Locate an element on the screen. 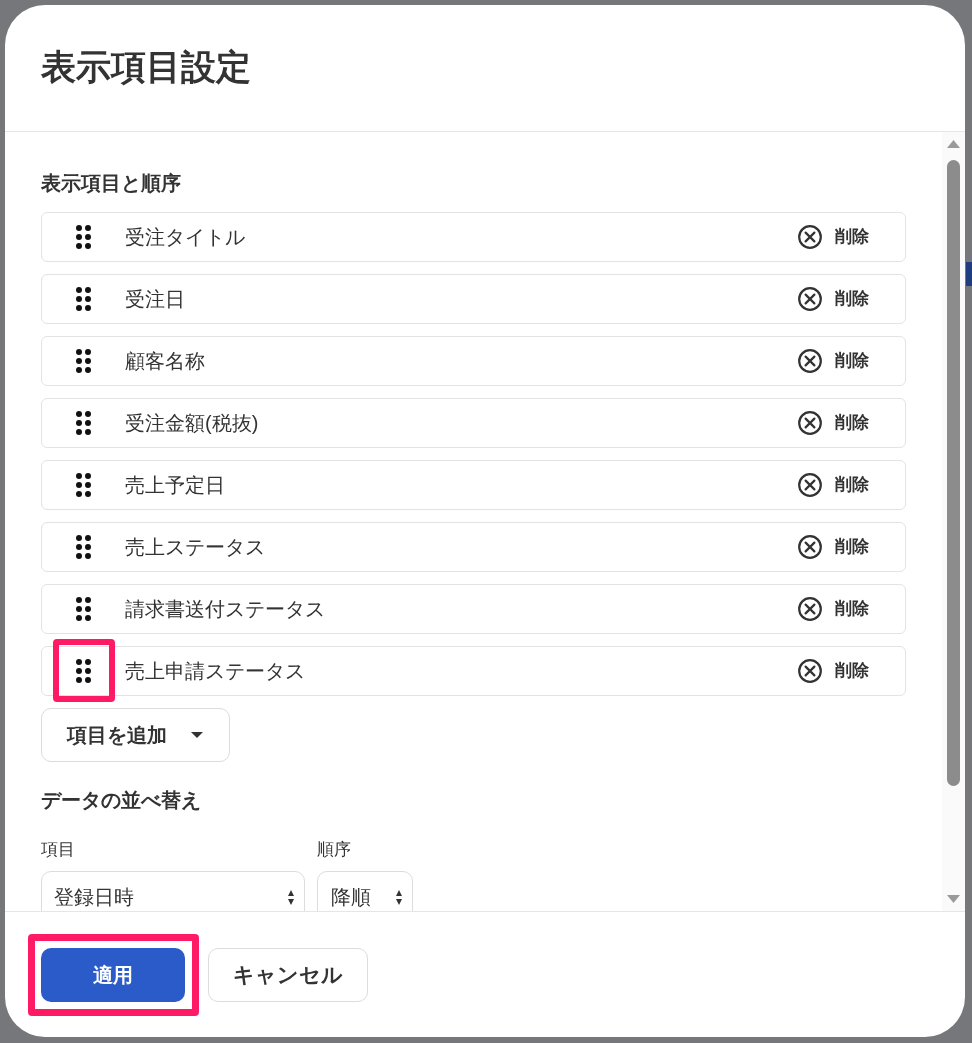  item-label: 請求書送付ステータス is located at coordinates (225, 609).